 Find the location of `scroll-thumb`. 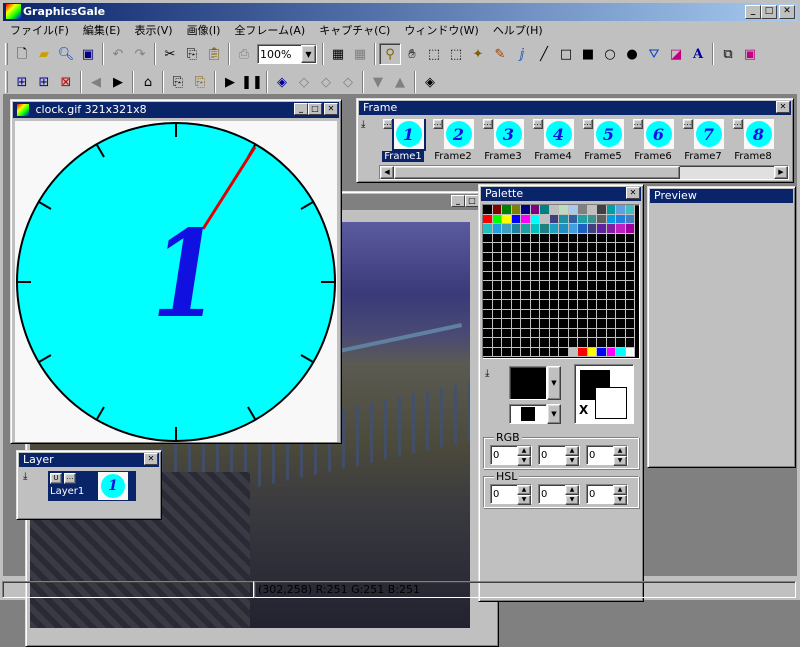

scroll-thumb is located at coordinates (537, 172).